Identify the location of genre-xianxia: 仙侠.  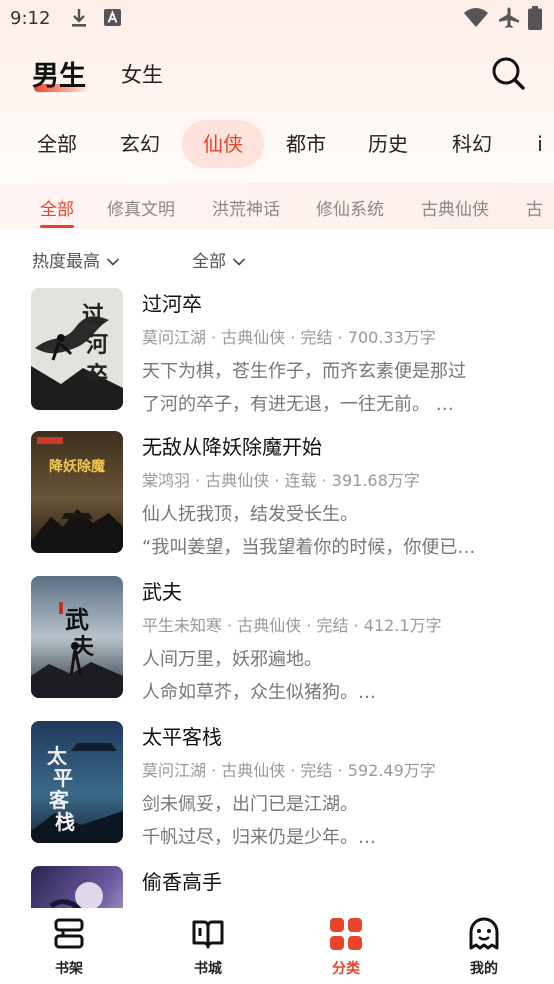
(223, 144).